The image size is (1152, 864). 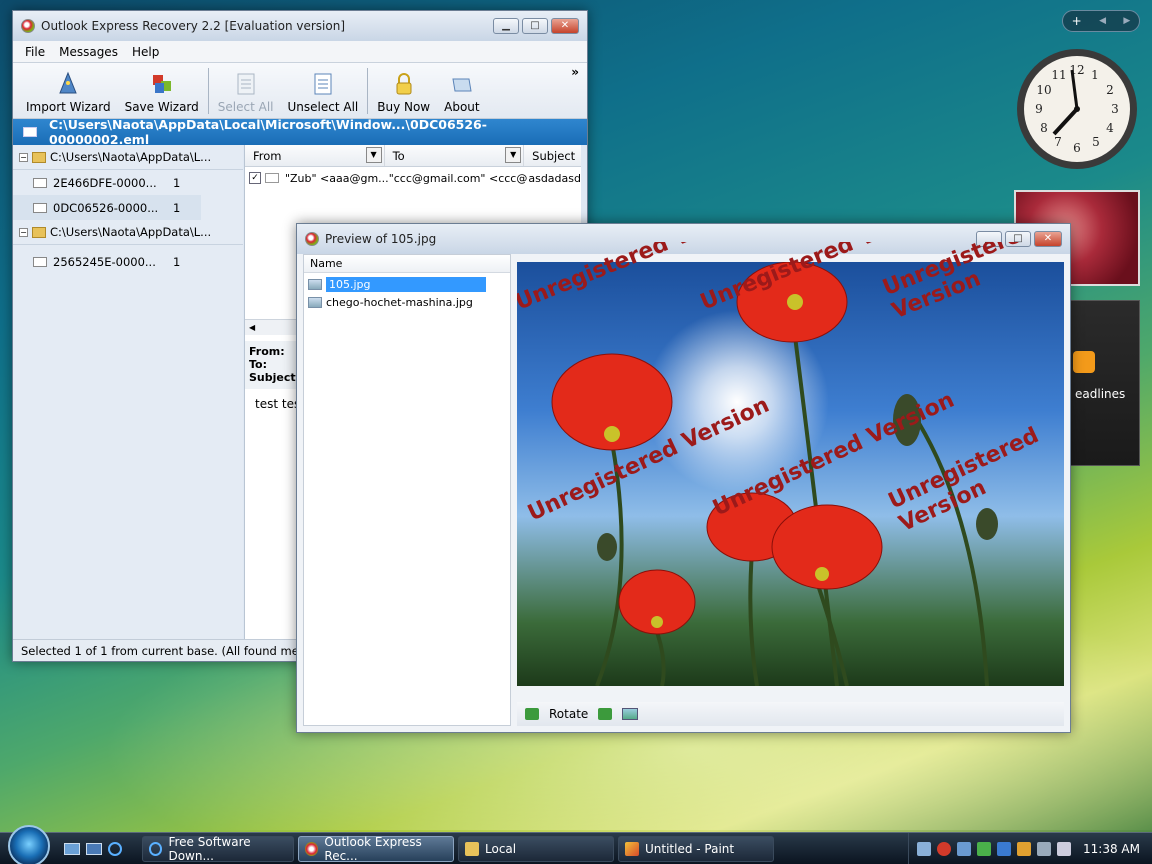 What do you see at coordinates (924, 848) in the screenshot?
I see `network-icon` at bounding box center [924, 848].